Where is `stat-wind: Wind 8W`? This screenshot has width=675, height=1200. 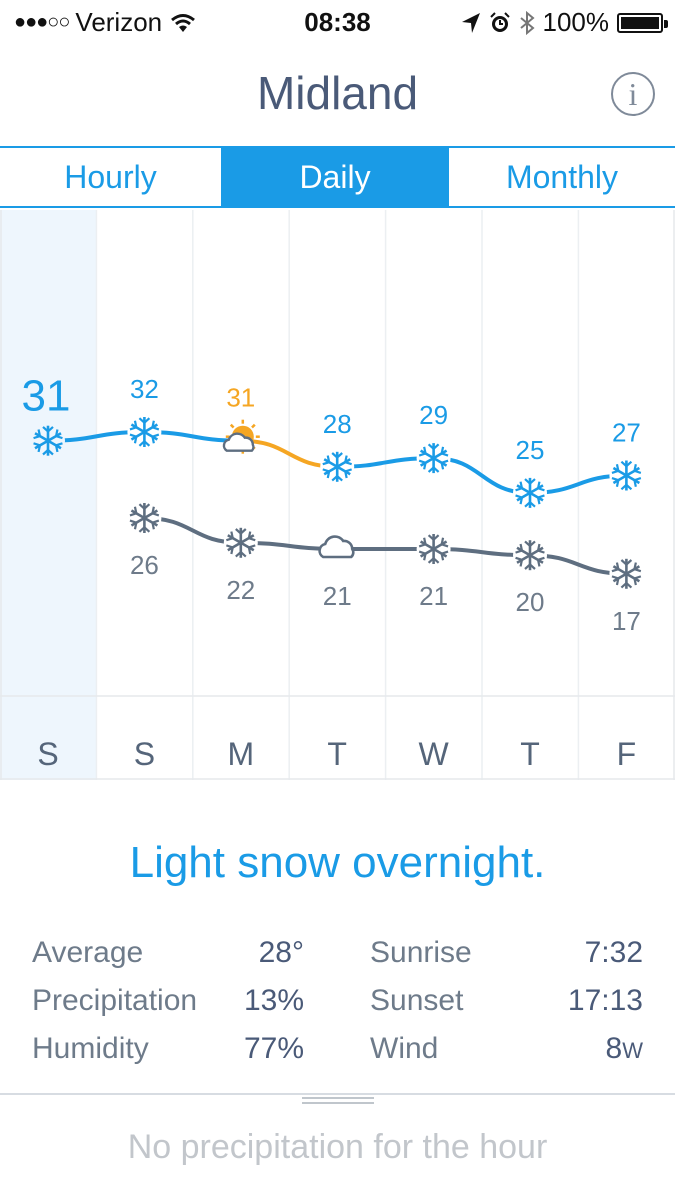 stat-wind: Wind 8W is located at coordinates (506, 1056).